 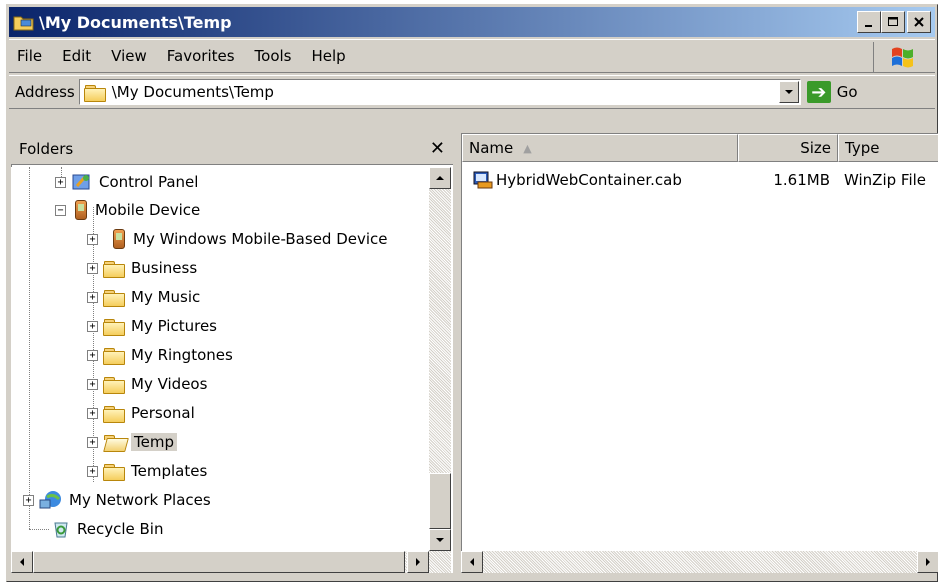 I want to click on column-header-name: Name ▲, so click(x=600, y=148).